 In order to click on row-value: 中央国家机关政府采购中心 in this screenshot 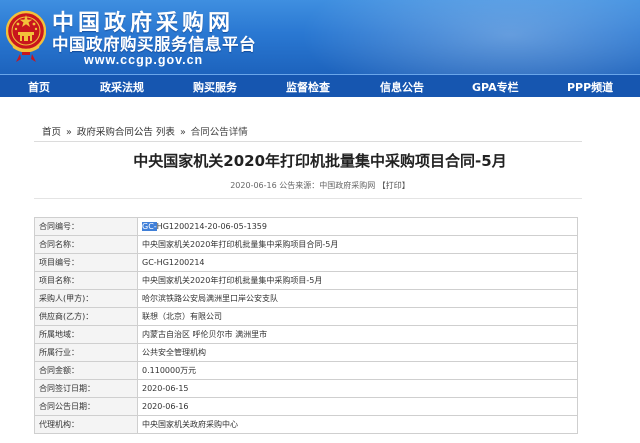, I will do `click(357, 424)`.